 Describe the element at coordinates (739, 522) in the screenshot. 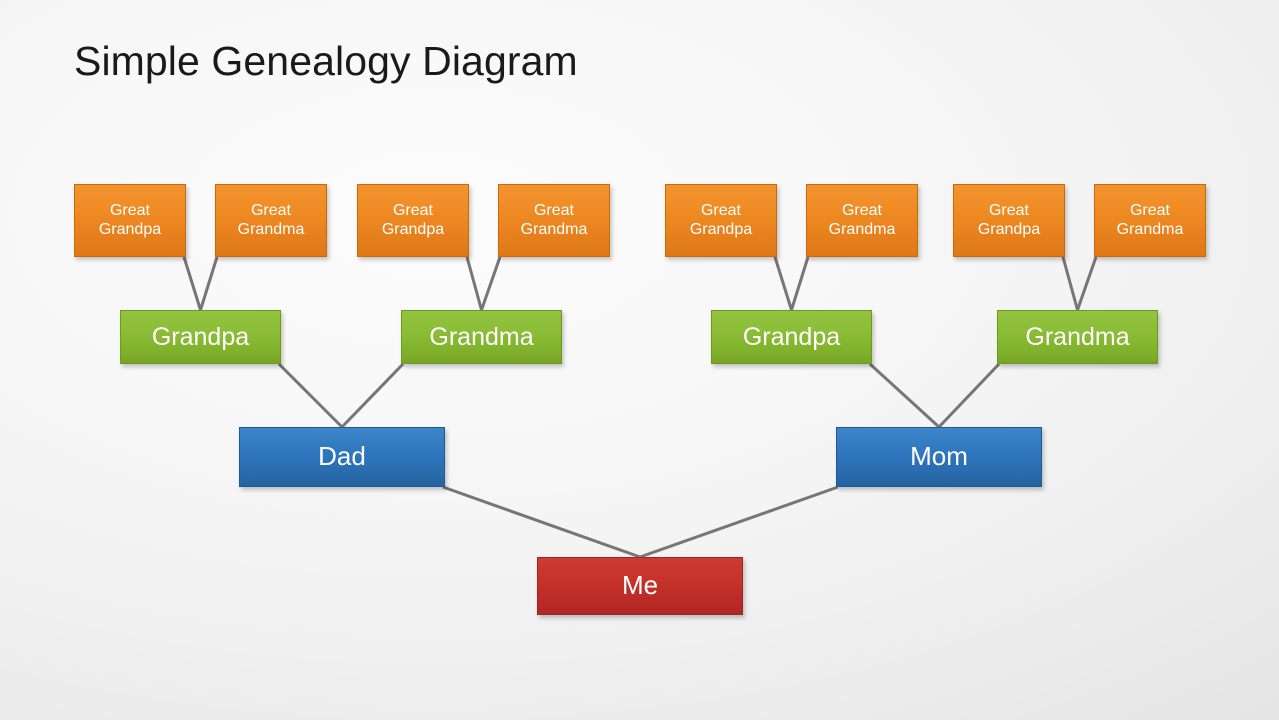

I see `connector-mom-to-me` at that location.